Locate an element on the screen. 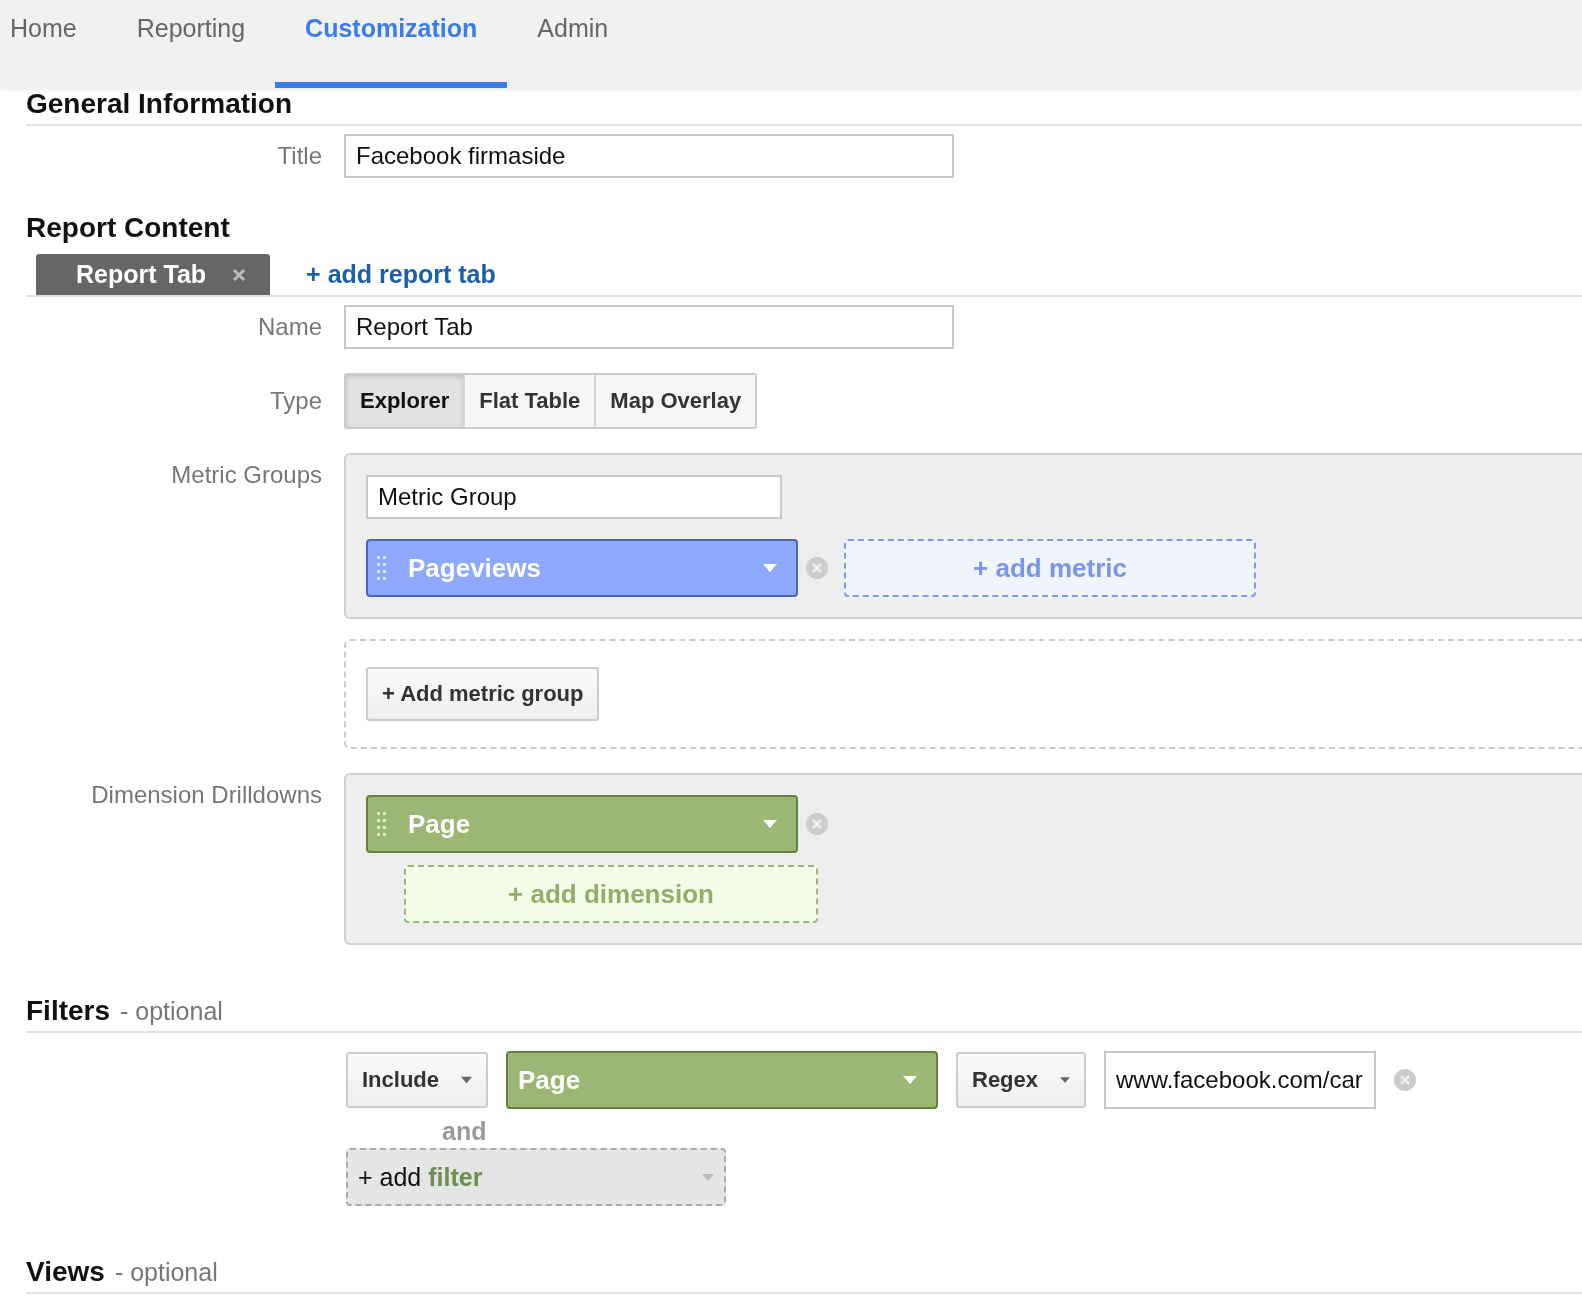  section-heading: Report Content is located at coordinates (128, 228).